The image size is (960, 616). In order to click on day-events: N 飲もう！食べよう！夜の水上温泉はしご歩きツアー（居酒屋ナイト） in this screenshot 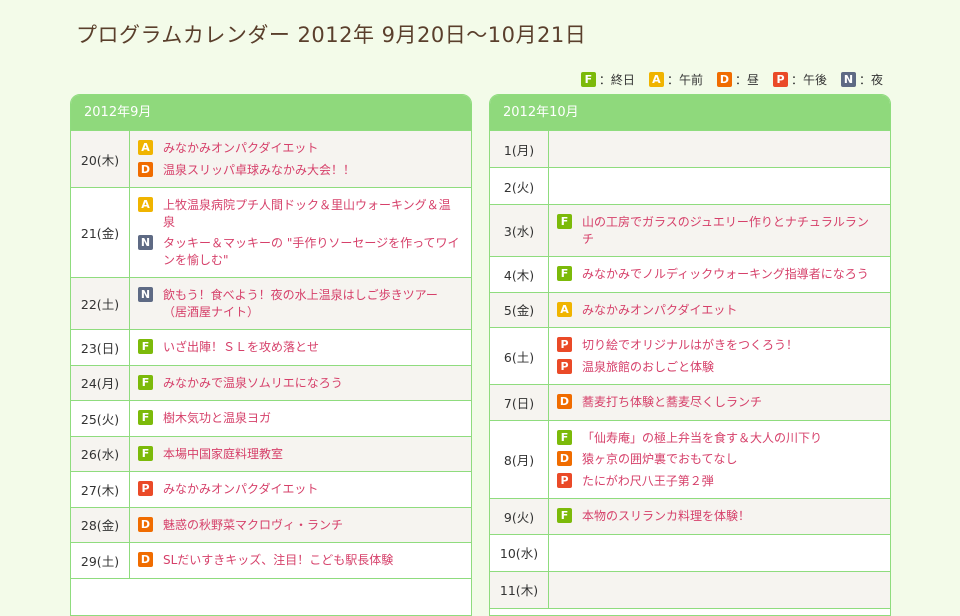, I will do `click(300, 303)`.